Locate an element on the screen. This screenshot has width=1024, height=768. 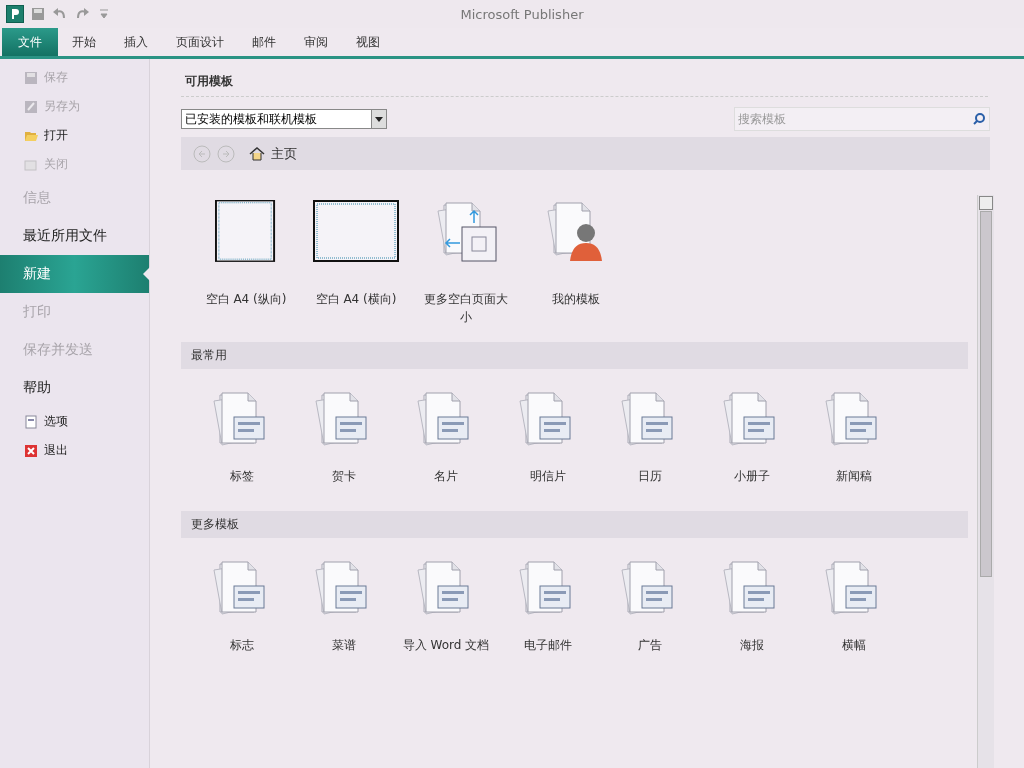
caret-icon is located at coordinates (378, 119).